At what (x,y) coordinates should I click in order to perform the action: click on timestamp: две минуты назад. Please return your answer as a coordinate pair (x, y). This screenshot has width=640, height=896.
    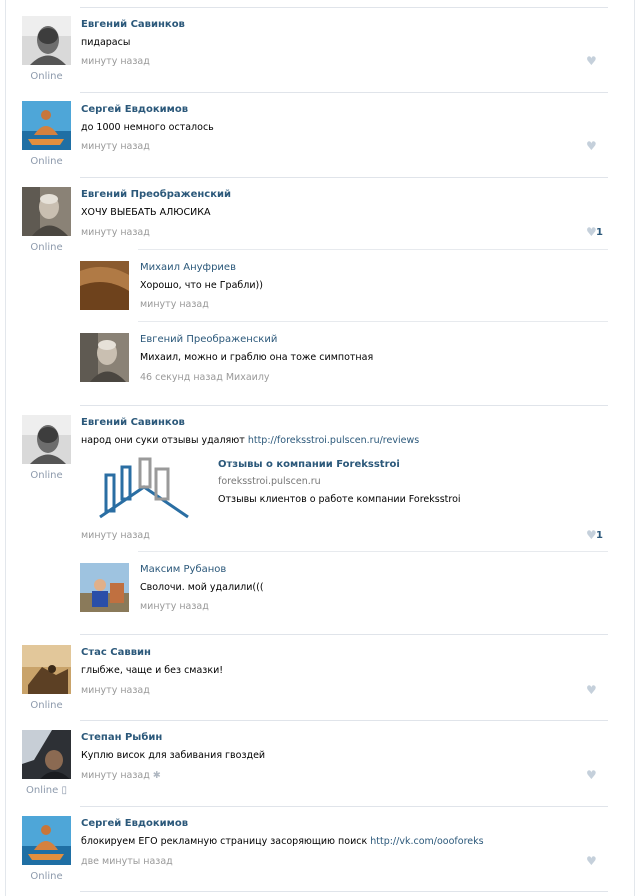
    Looking at the image, I should click on (127, 861).